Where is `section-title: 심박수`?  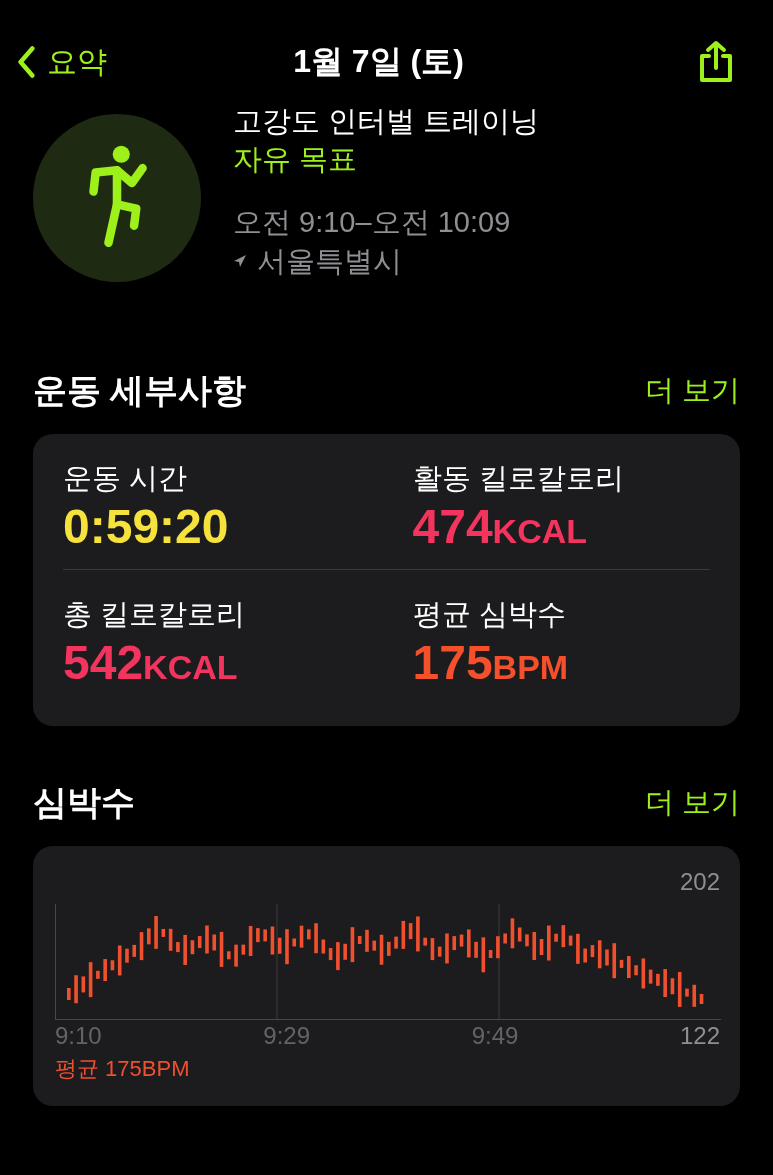 section-title: 심박수 is located at coordinates (84, 802).